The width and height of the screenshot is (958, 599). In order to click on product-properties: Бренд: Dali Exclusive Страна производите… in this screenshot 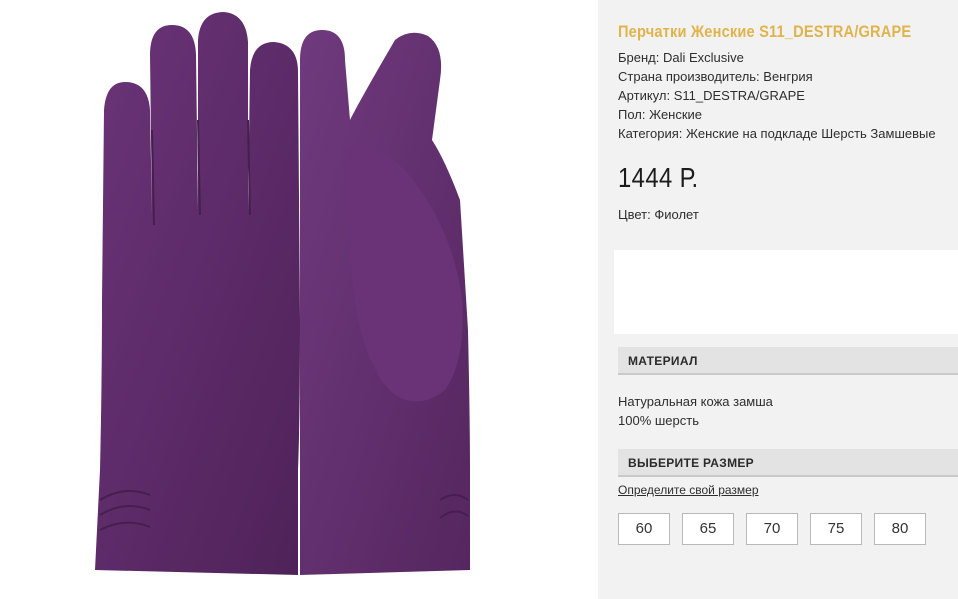, I will do `click(777, 95)`.